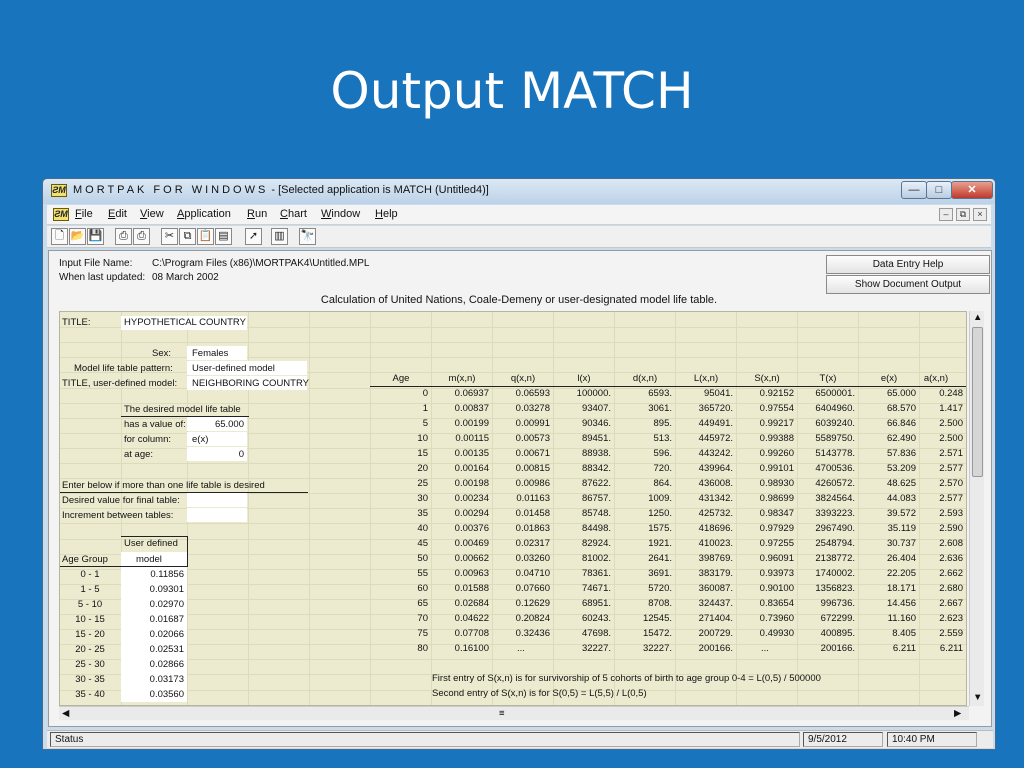 Image resolution: width=1024 pixels, height=768 pixels. I want to click on save-icon: 💾, so click(95, 236).